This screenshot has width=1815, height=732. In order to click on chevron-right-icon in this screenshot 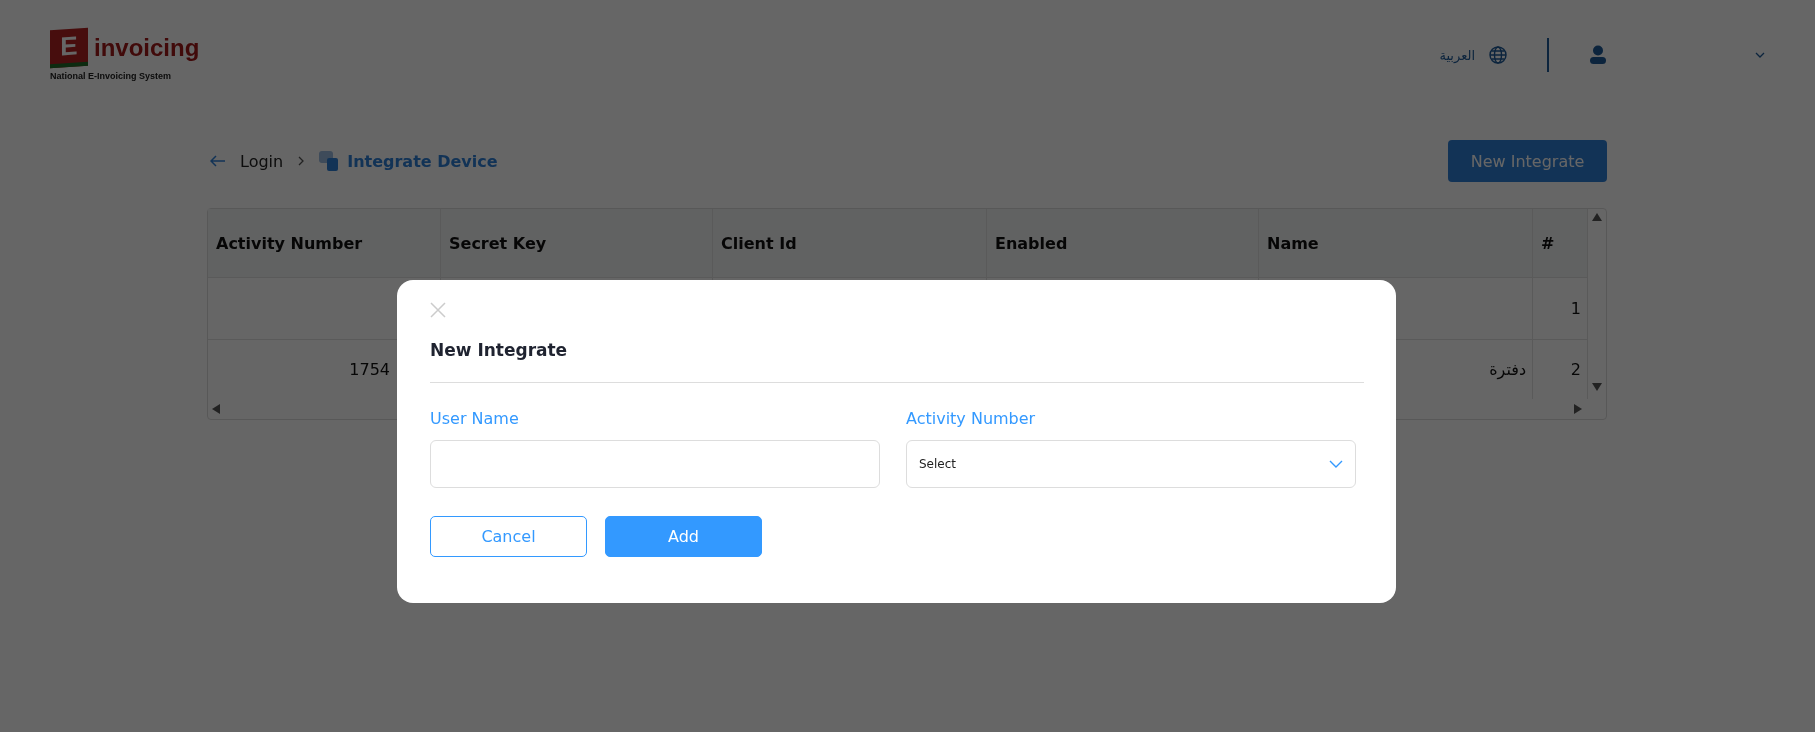, I will do `click(301, 161)`.